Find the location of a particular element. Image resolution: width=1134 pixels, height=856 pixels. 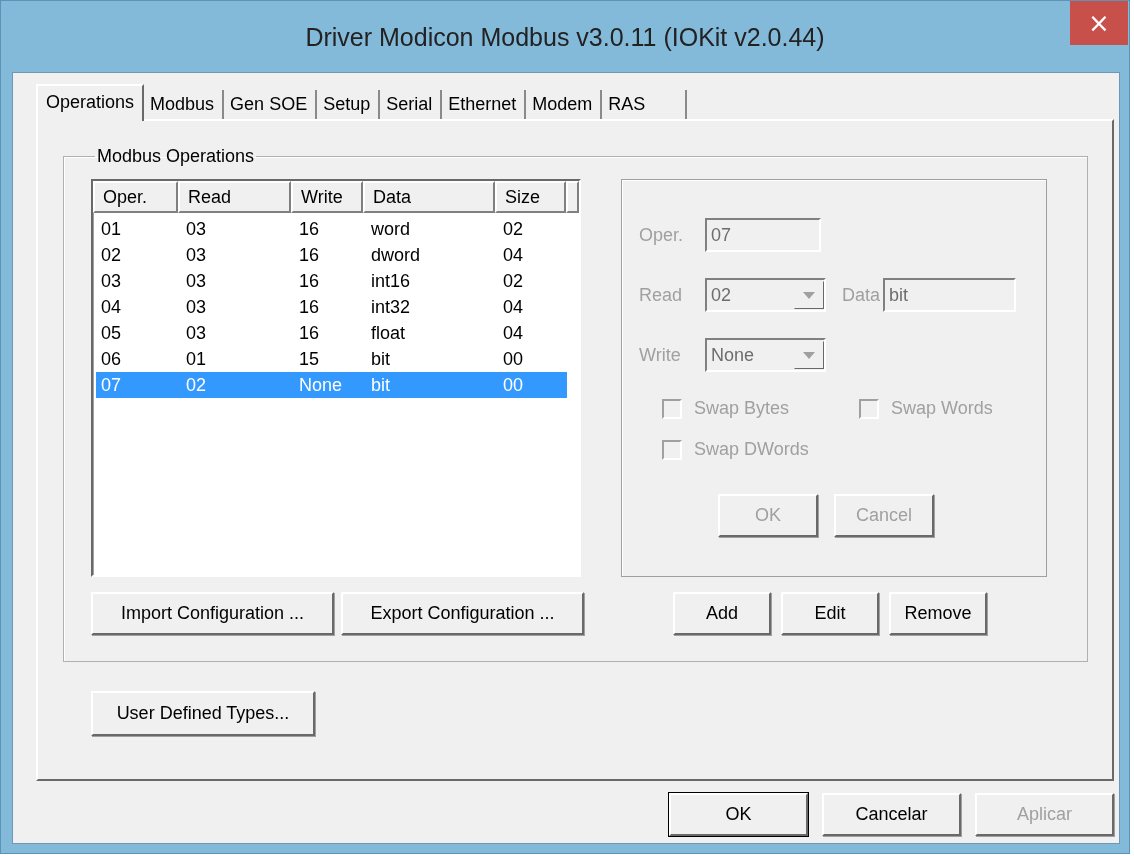

table-cell-text: 06 is located at coordinates (111, 359).